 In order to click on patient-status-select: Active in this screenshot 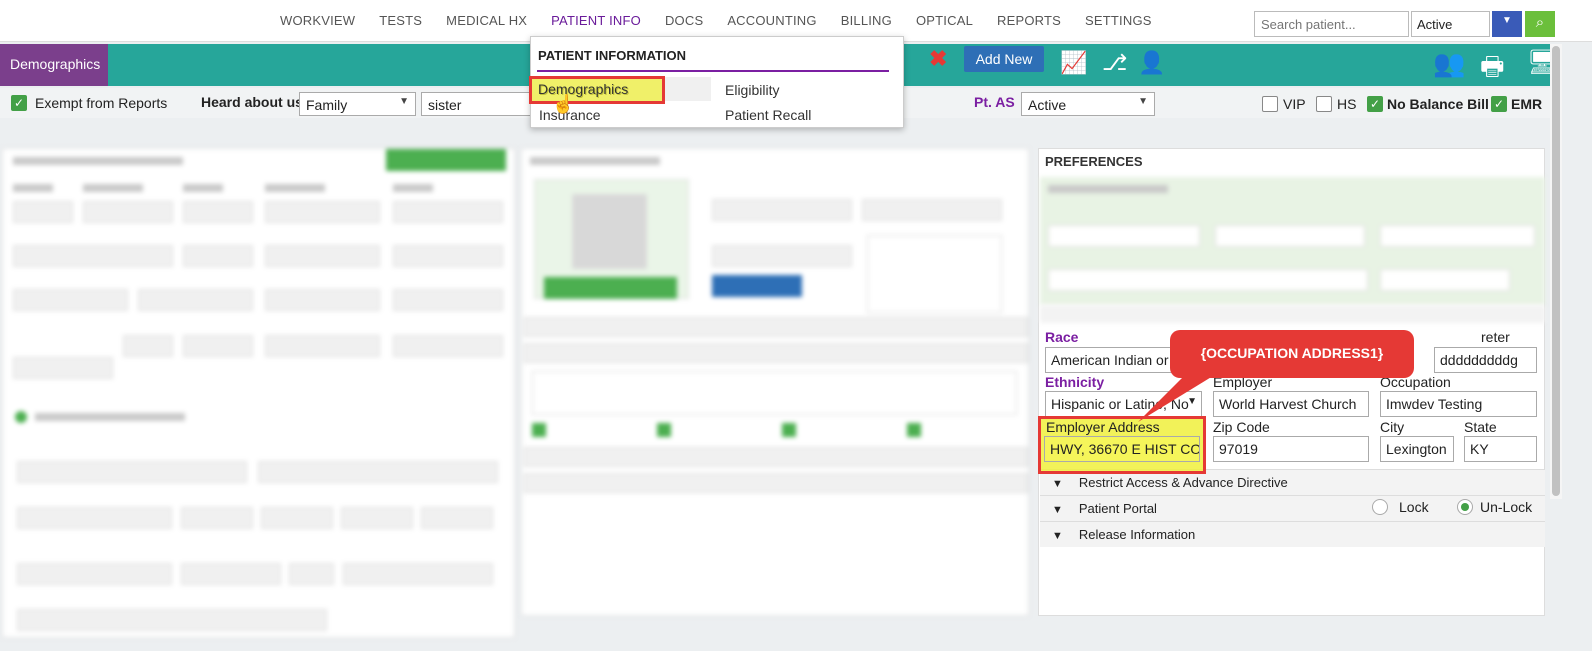, I will do `click(1450, 24)`.